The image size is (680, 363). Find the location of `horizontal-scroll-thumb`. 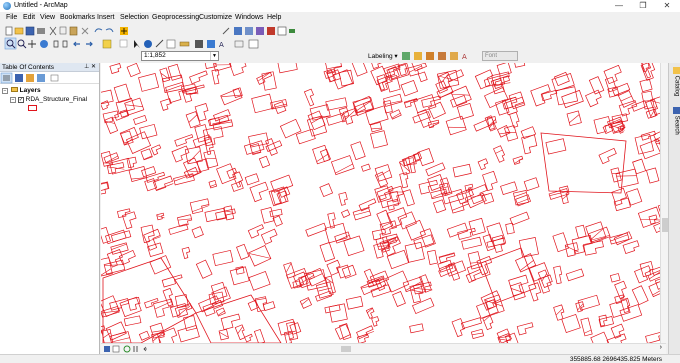

horizontal-scroll-thumb is located at coordinates (346, 349).